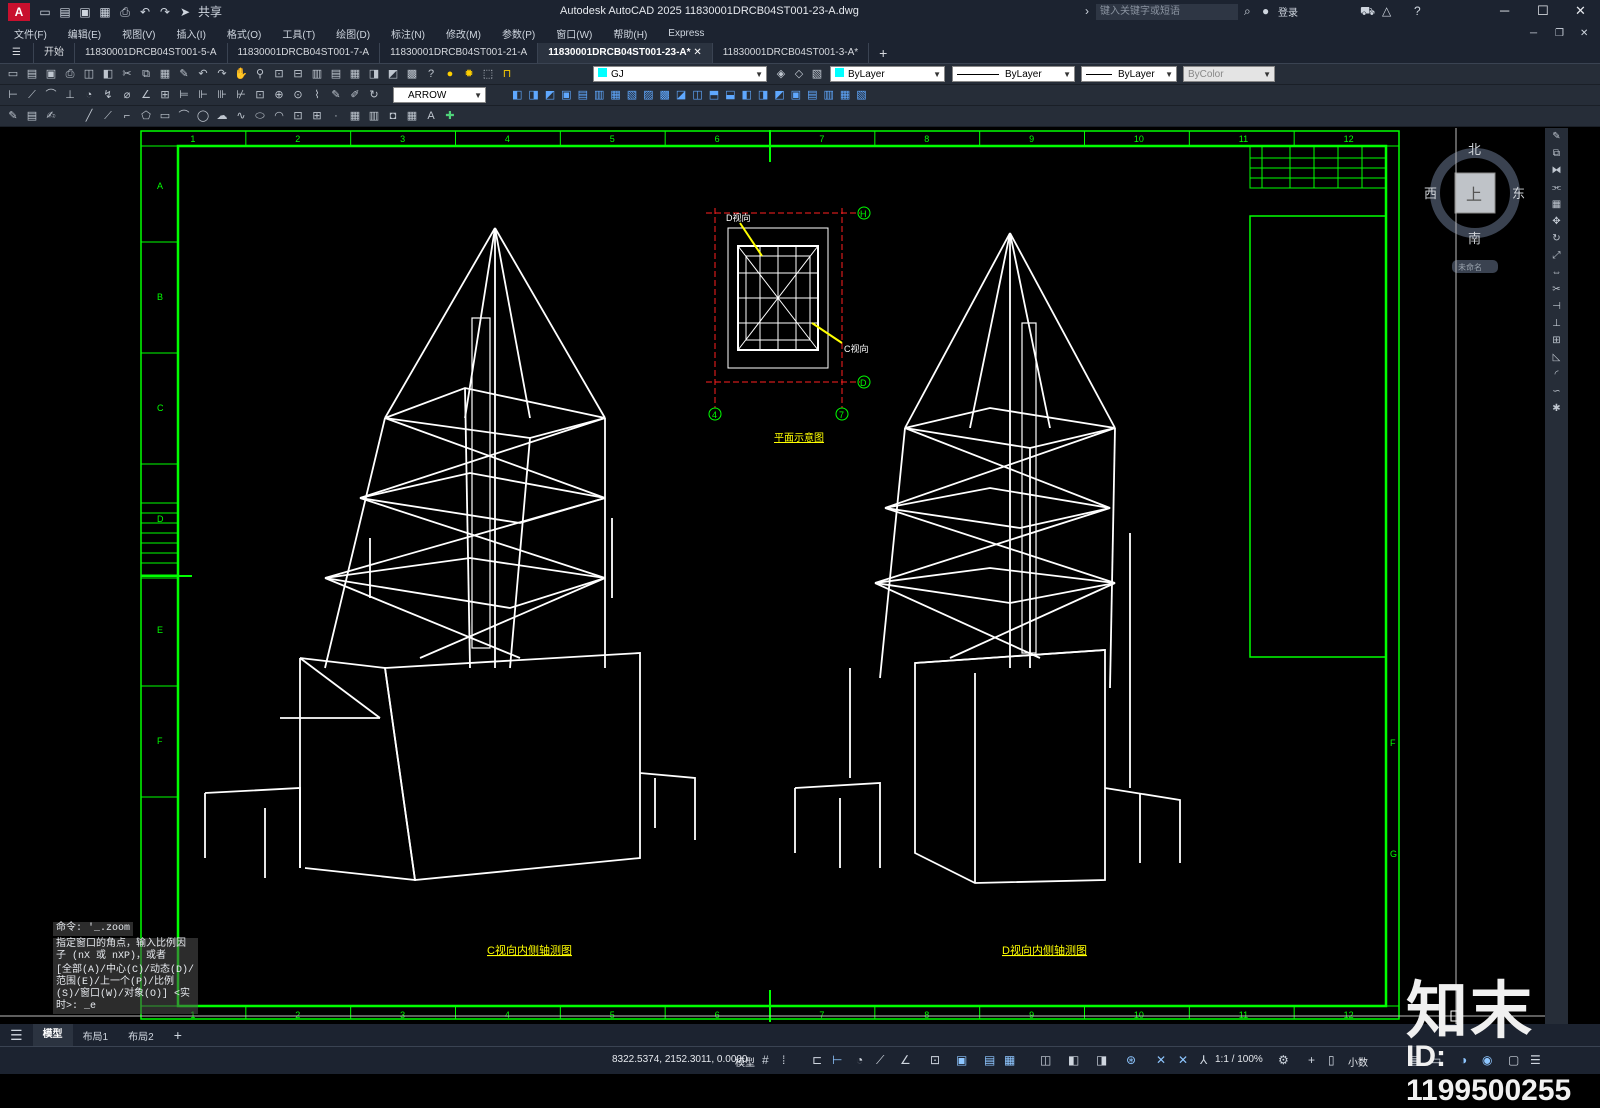 The height and width of the screenshot is (1108, 1600). I want to click on dim-angular-icon: ∠, so click(146, 95).